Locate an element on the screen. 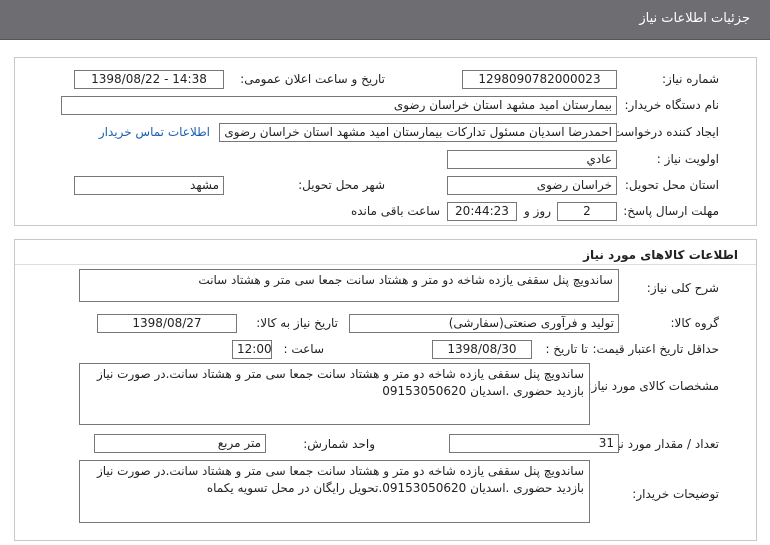  deadline-time-field: 20:44:23 is located at coordinates (482, 211).